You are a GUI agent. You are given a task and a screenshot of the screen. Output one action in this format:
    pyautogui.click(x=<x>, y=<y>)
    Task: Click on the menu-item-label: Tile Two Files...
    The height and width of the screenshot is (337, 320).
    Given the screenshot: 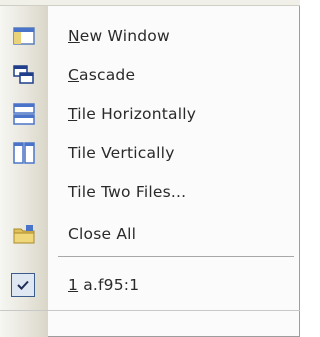 What is the action you would take?
    pyautogui.click(x=127, y=192)
    